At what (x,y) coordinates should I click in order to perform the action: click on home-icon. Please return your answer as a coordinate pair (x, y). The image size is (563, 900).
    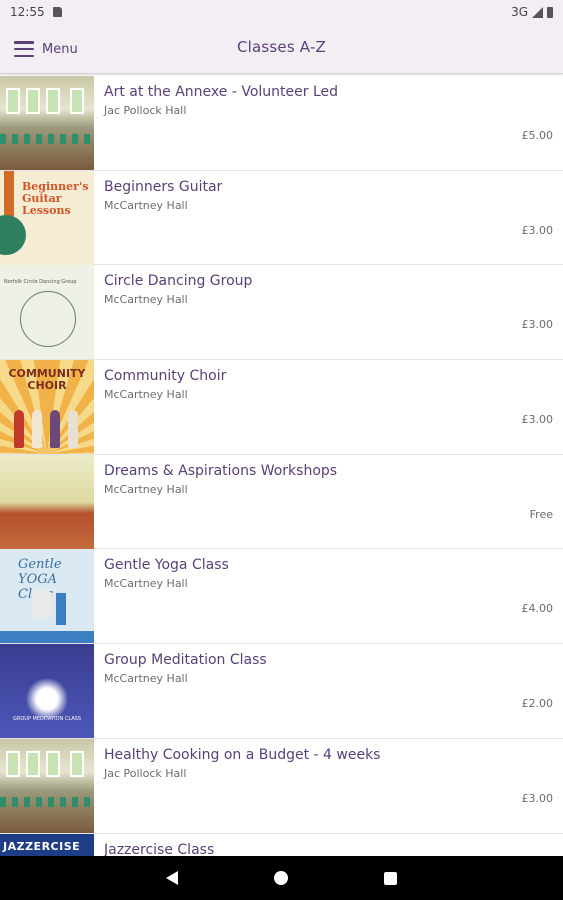
    Looking at the image, I should click on (281, 878).